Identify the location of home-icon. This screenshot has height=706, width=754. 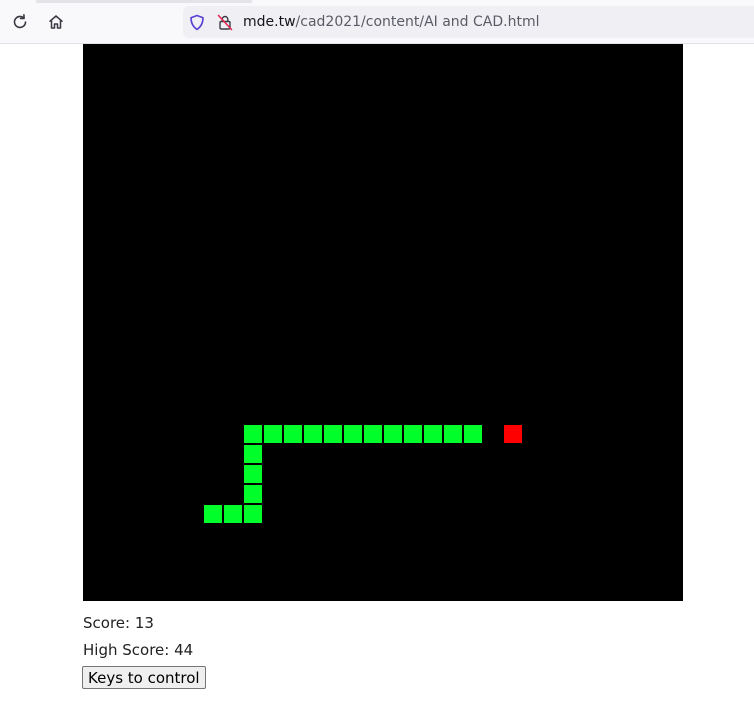
(56, 22).